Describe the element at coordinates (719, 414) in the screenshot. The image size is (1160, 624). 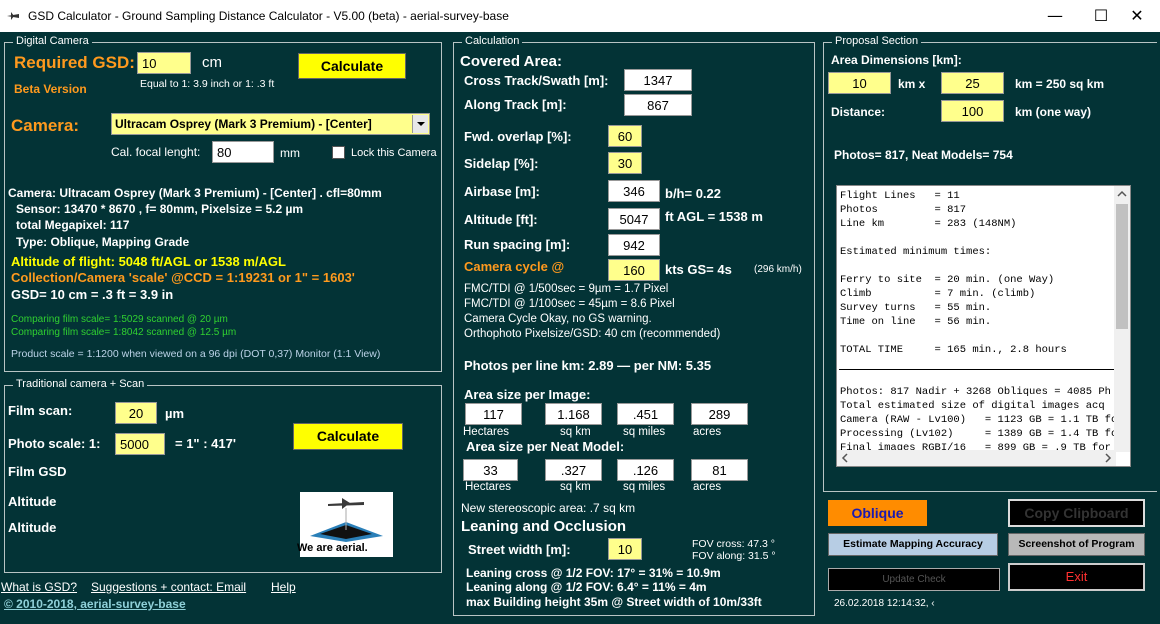
I see `area-image-acres` at that location.